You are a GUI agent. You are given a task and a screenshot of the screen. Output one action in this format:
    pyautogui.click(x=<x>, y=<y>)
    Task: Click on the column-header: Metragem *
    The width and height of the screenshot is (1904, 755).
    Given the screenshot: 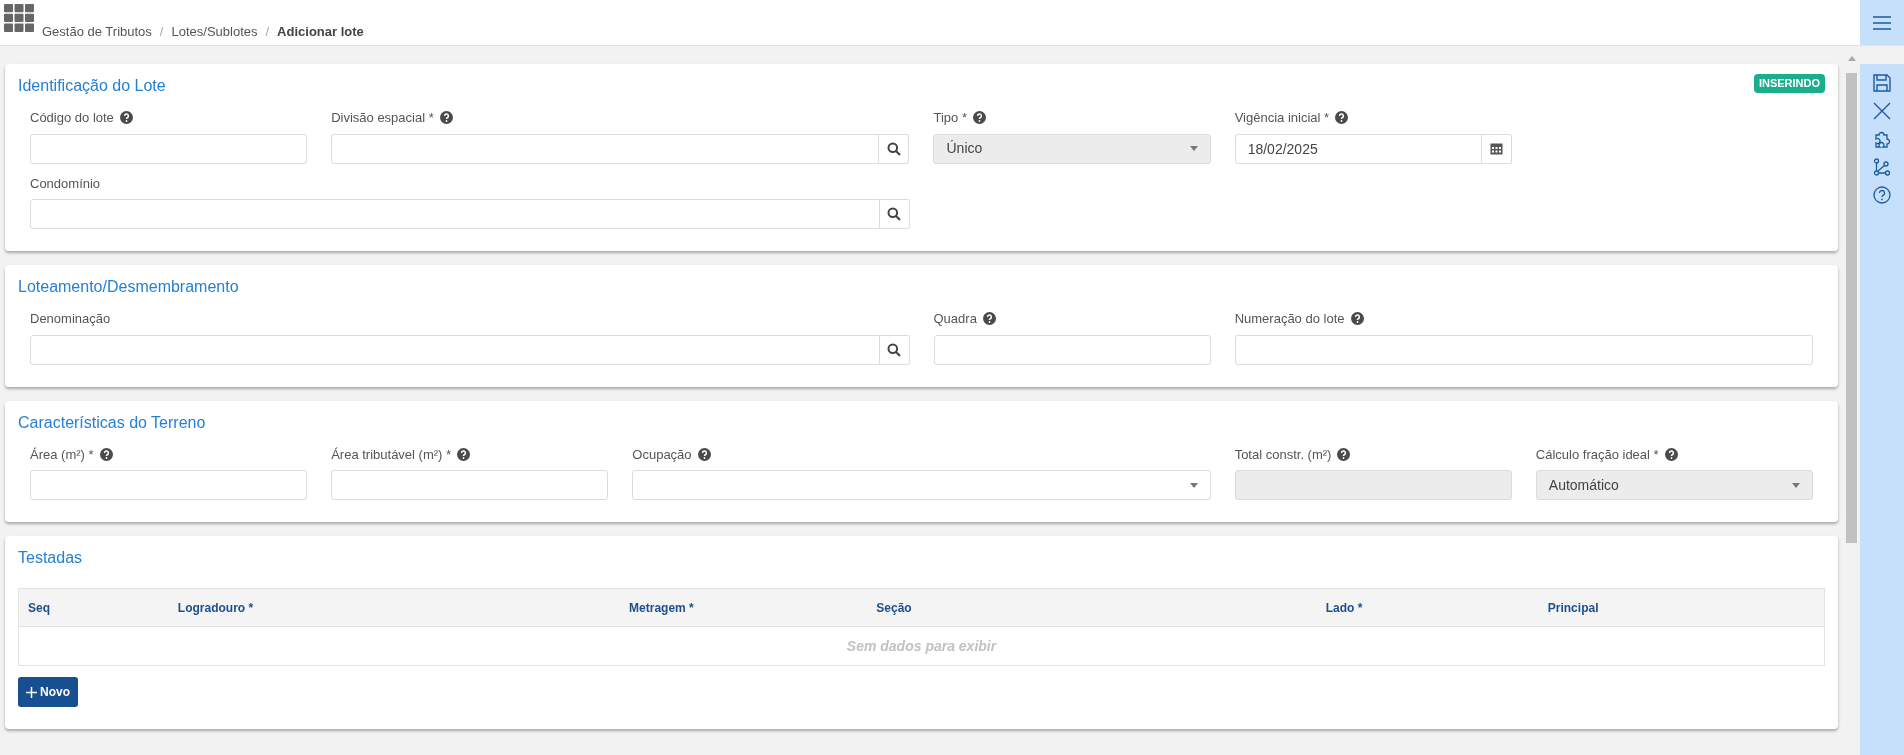 What is the action you would take?
    pyautogui.click(x=744, y=607)
    